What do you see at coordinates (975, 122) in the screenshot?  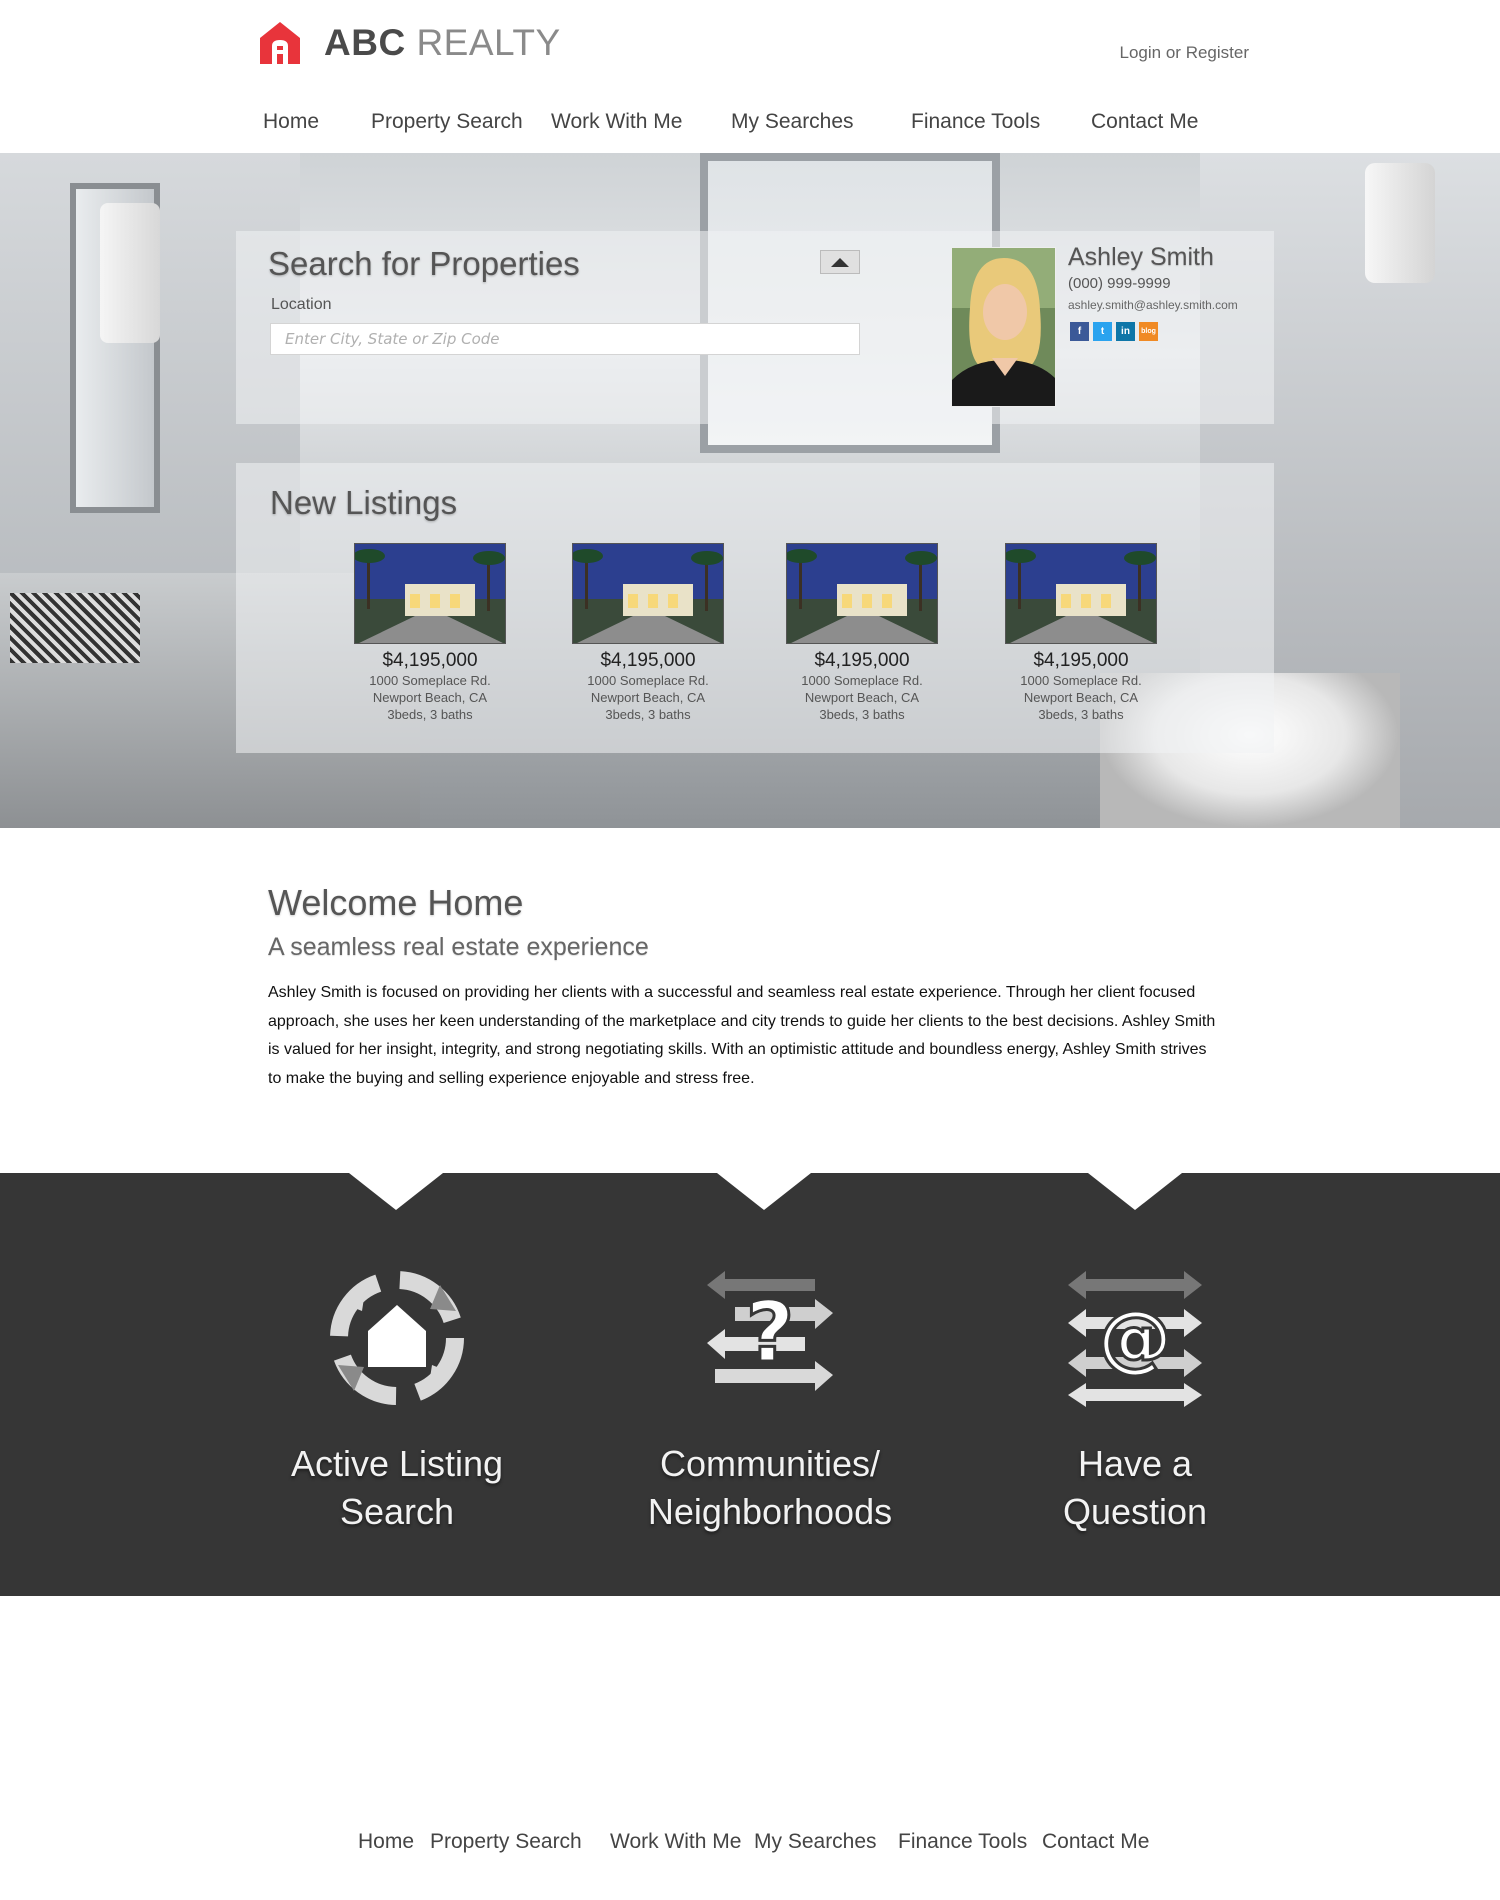 I see `nav-finance-tools: Finance Tools` at bounding box center [975, 122].